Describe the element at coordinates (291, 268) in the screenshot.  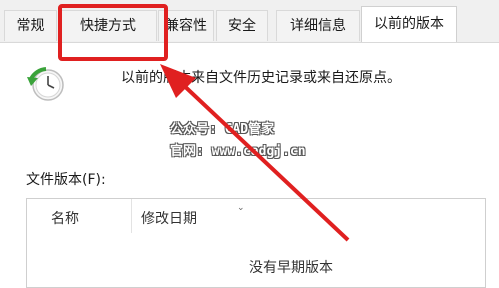
I see `empty-list-message: 没有早期版本` at that location.